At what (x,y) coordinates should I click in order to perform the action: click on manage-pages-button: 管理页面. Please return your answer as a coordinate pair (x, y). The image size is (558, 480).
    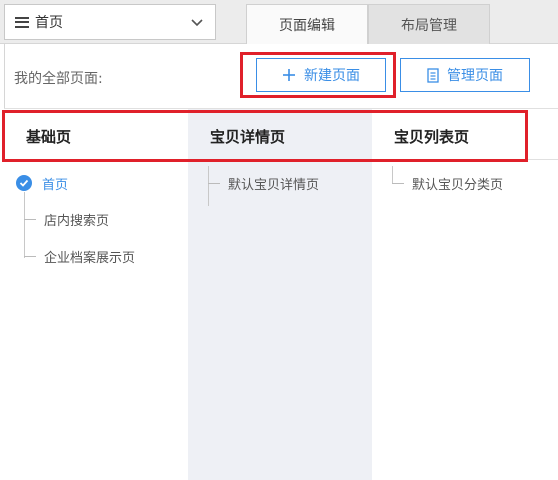
    Looking at the image, I should click on (465, 75).